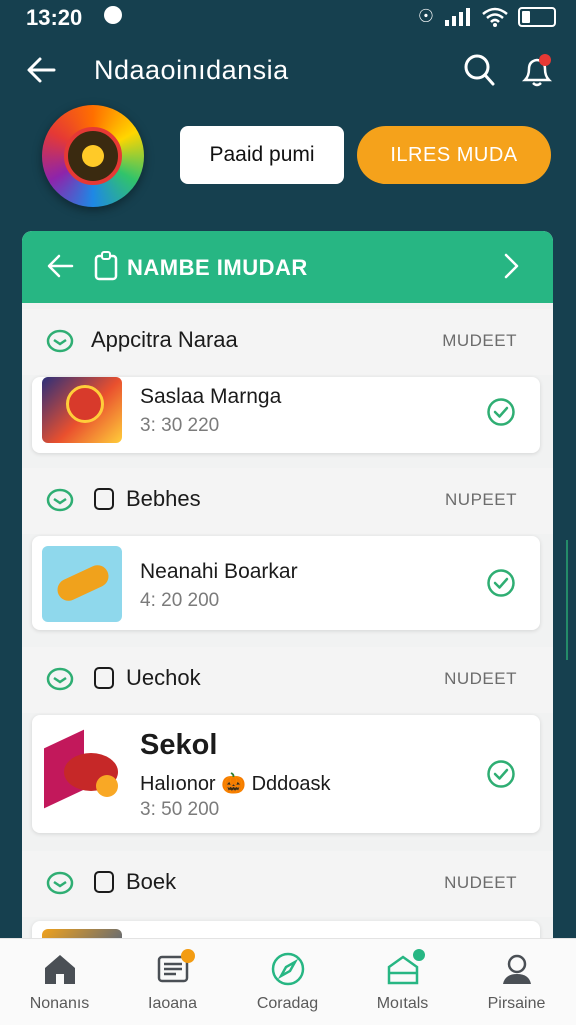 The height and width of the screenshot is (1025, 576). I want to click on panel-header: NAMBE IMUDAR, so click(287, 267).